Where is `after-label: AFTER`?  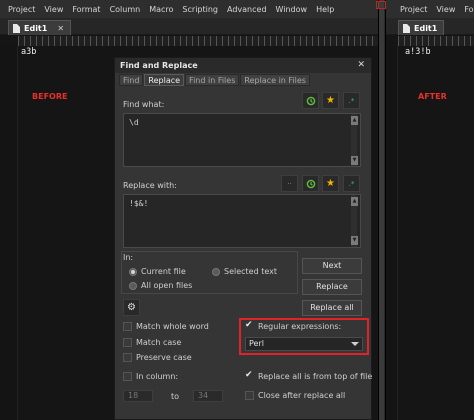 after-label: AFTER is located at coordinates (432, 96).